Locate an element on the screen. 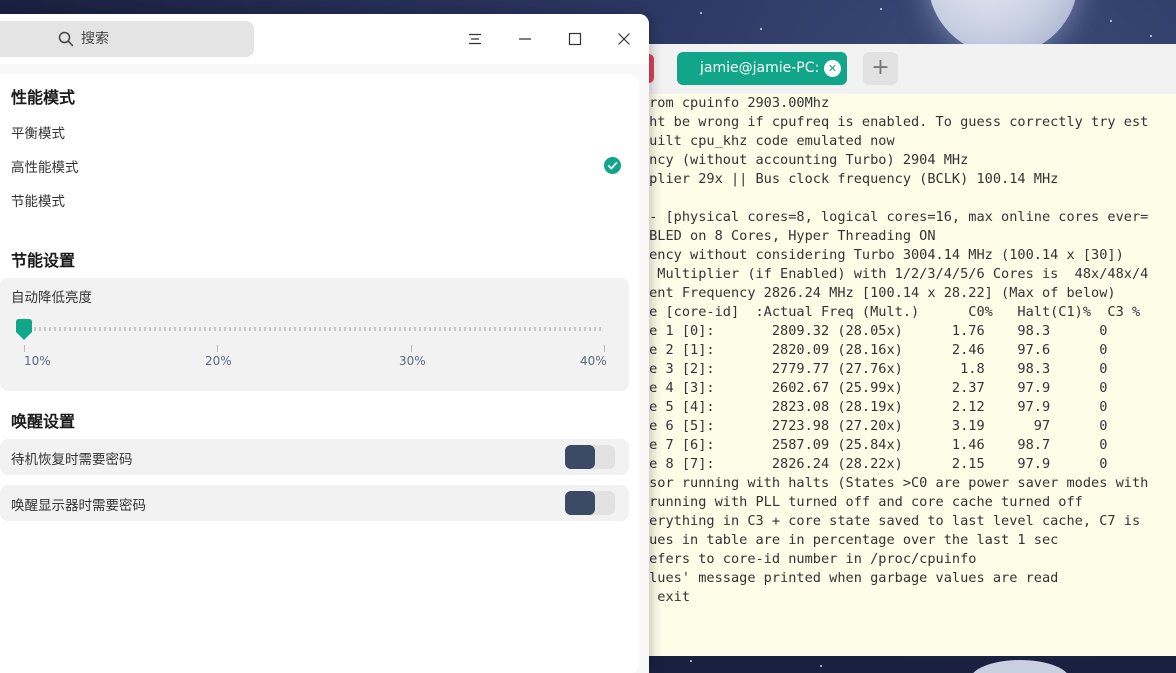 The width and height of the screenshot is (1176, 673). menu-button is located at coordinates (475, 39).